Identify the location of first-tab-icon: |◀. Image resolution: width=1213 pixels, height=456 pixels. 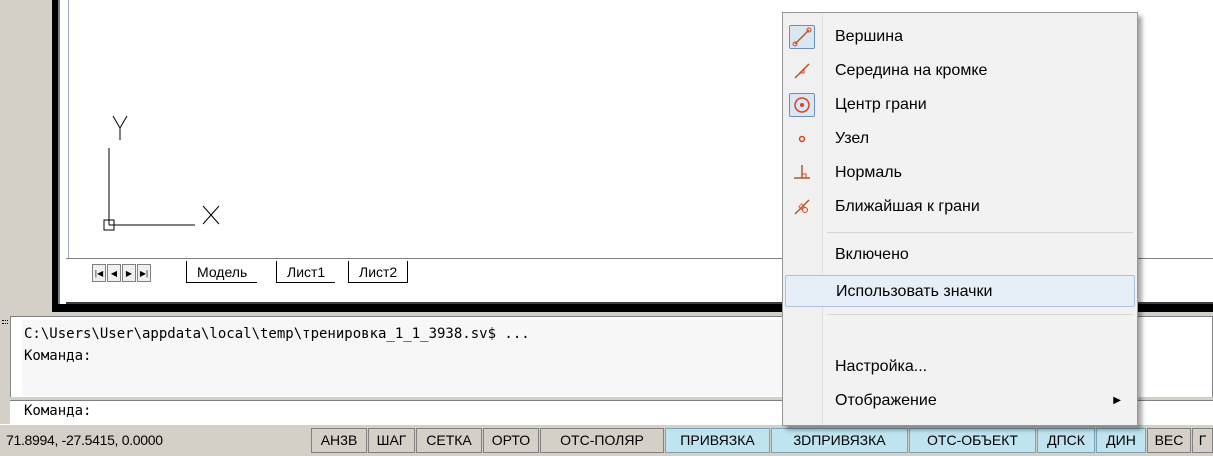
(99, 273).